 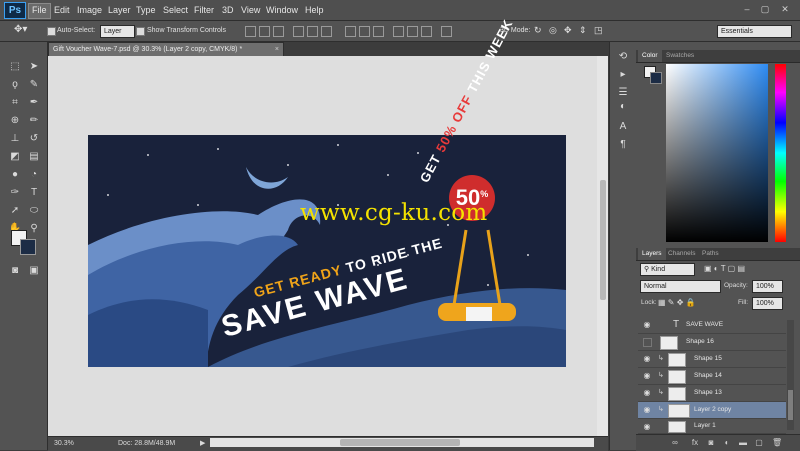 What do you see at coordinates (298, 31) in the screenshot?
I see `align-left-icon` at bounding box center [298, 31].